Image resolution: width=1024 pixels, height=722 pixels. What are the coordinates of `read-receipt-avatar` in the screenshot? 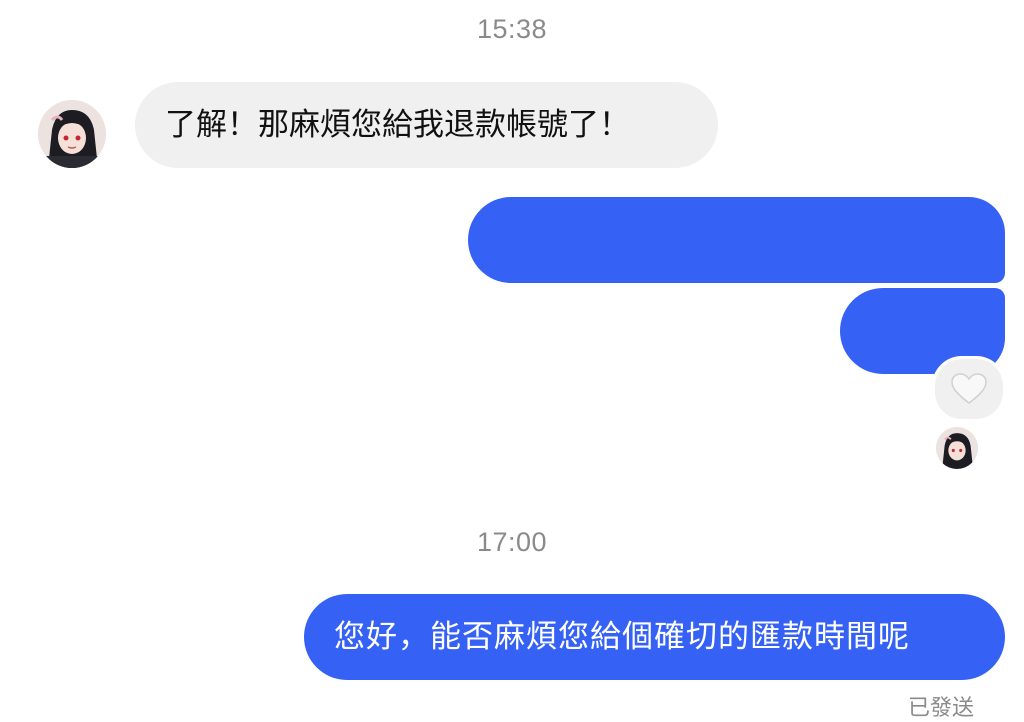 It's located at (957, 448).